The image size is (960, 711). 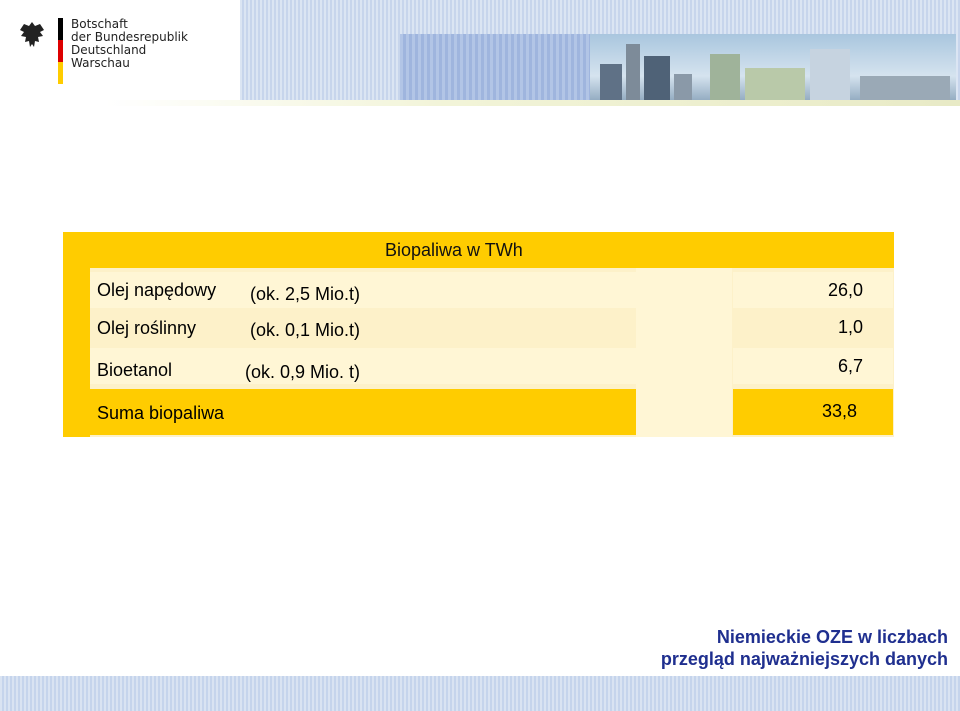 What do you see at coordinates (129, 43) in the screenshot?
I see `org-line-2: der Bundesrepublik Deutschland` at bounding box center [129, 43].